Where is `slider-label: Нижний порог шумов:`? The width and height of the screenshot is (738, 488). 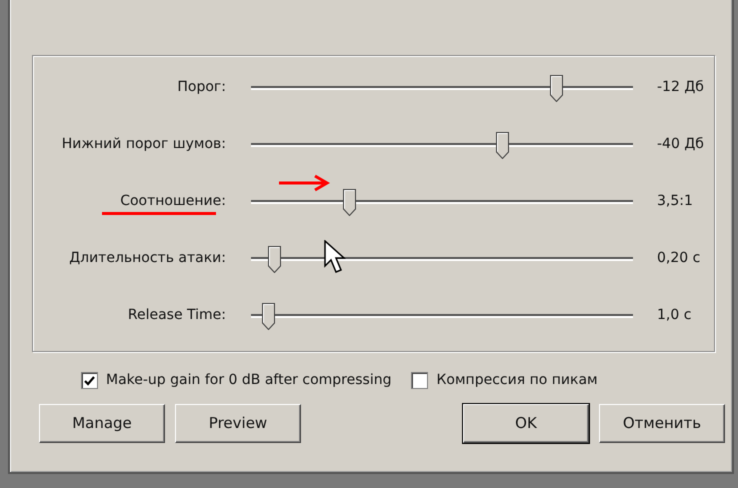
slider-label: Нижний порог шумов: is located at coordinates (144, 144).